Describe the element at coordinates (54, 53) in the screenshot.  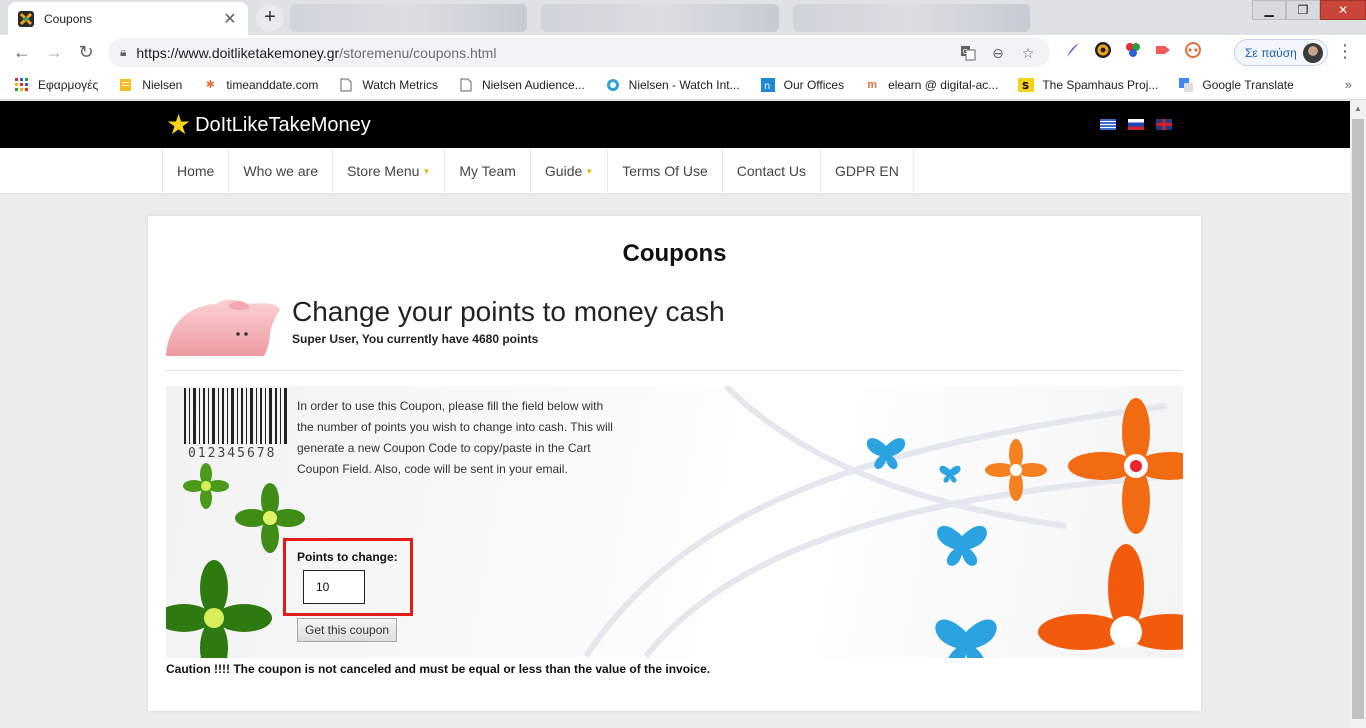
I see `forward-icon: →` at that location.